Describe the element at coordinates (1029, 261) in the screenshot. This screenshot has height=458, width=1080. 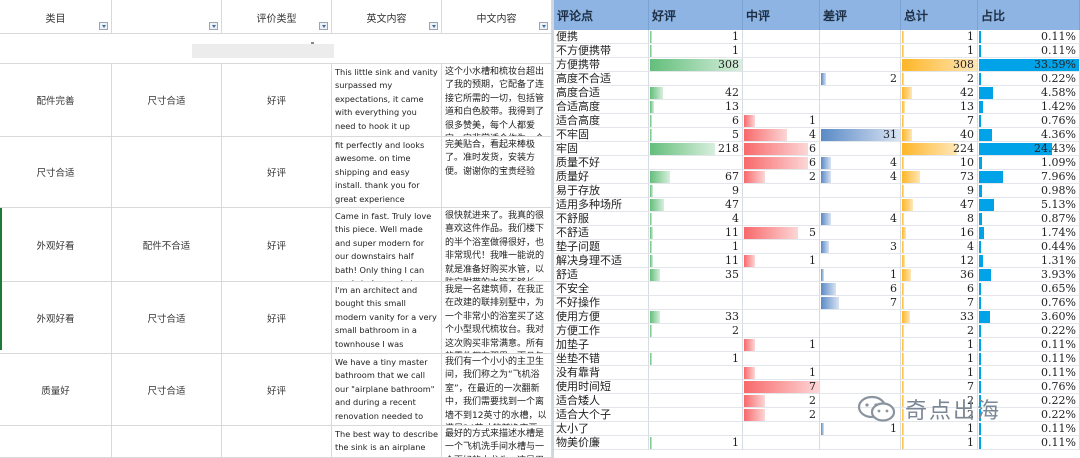
I see `percent-cell: 1.31%` at that location.